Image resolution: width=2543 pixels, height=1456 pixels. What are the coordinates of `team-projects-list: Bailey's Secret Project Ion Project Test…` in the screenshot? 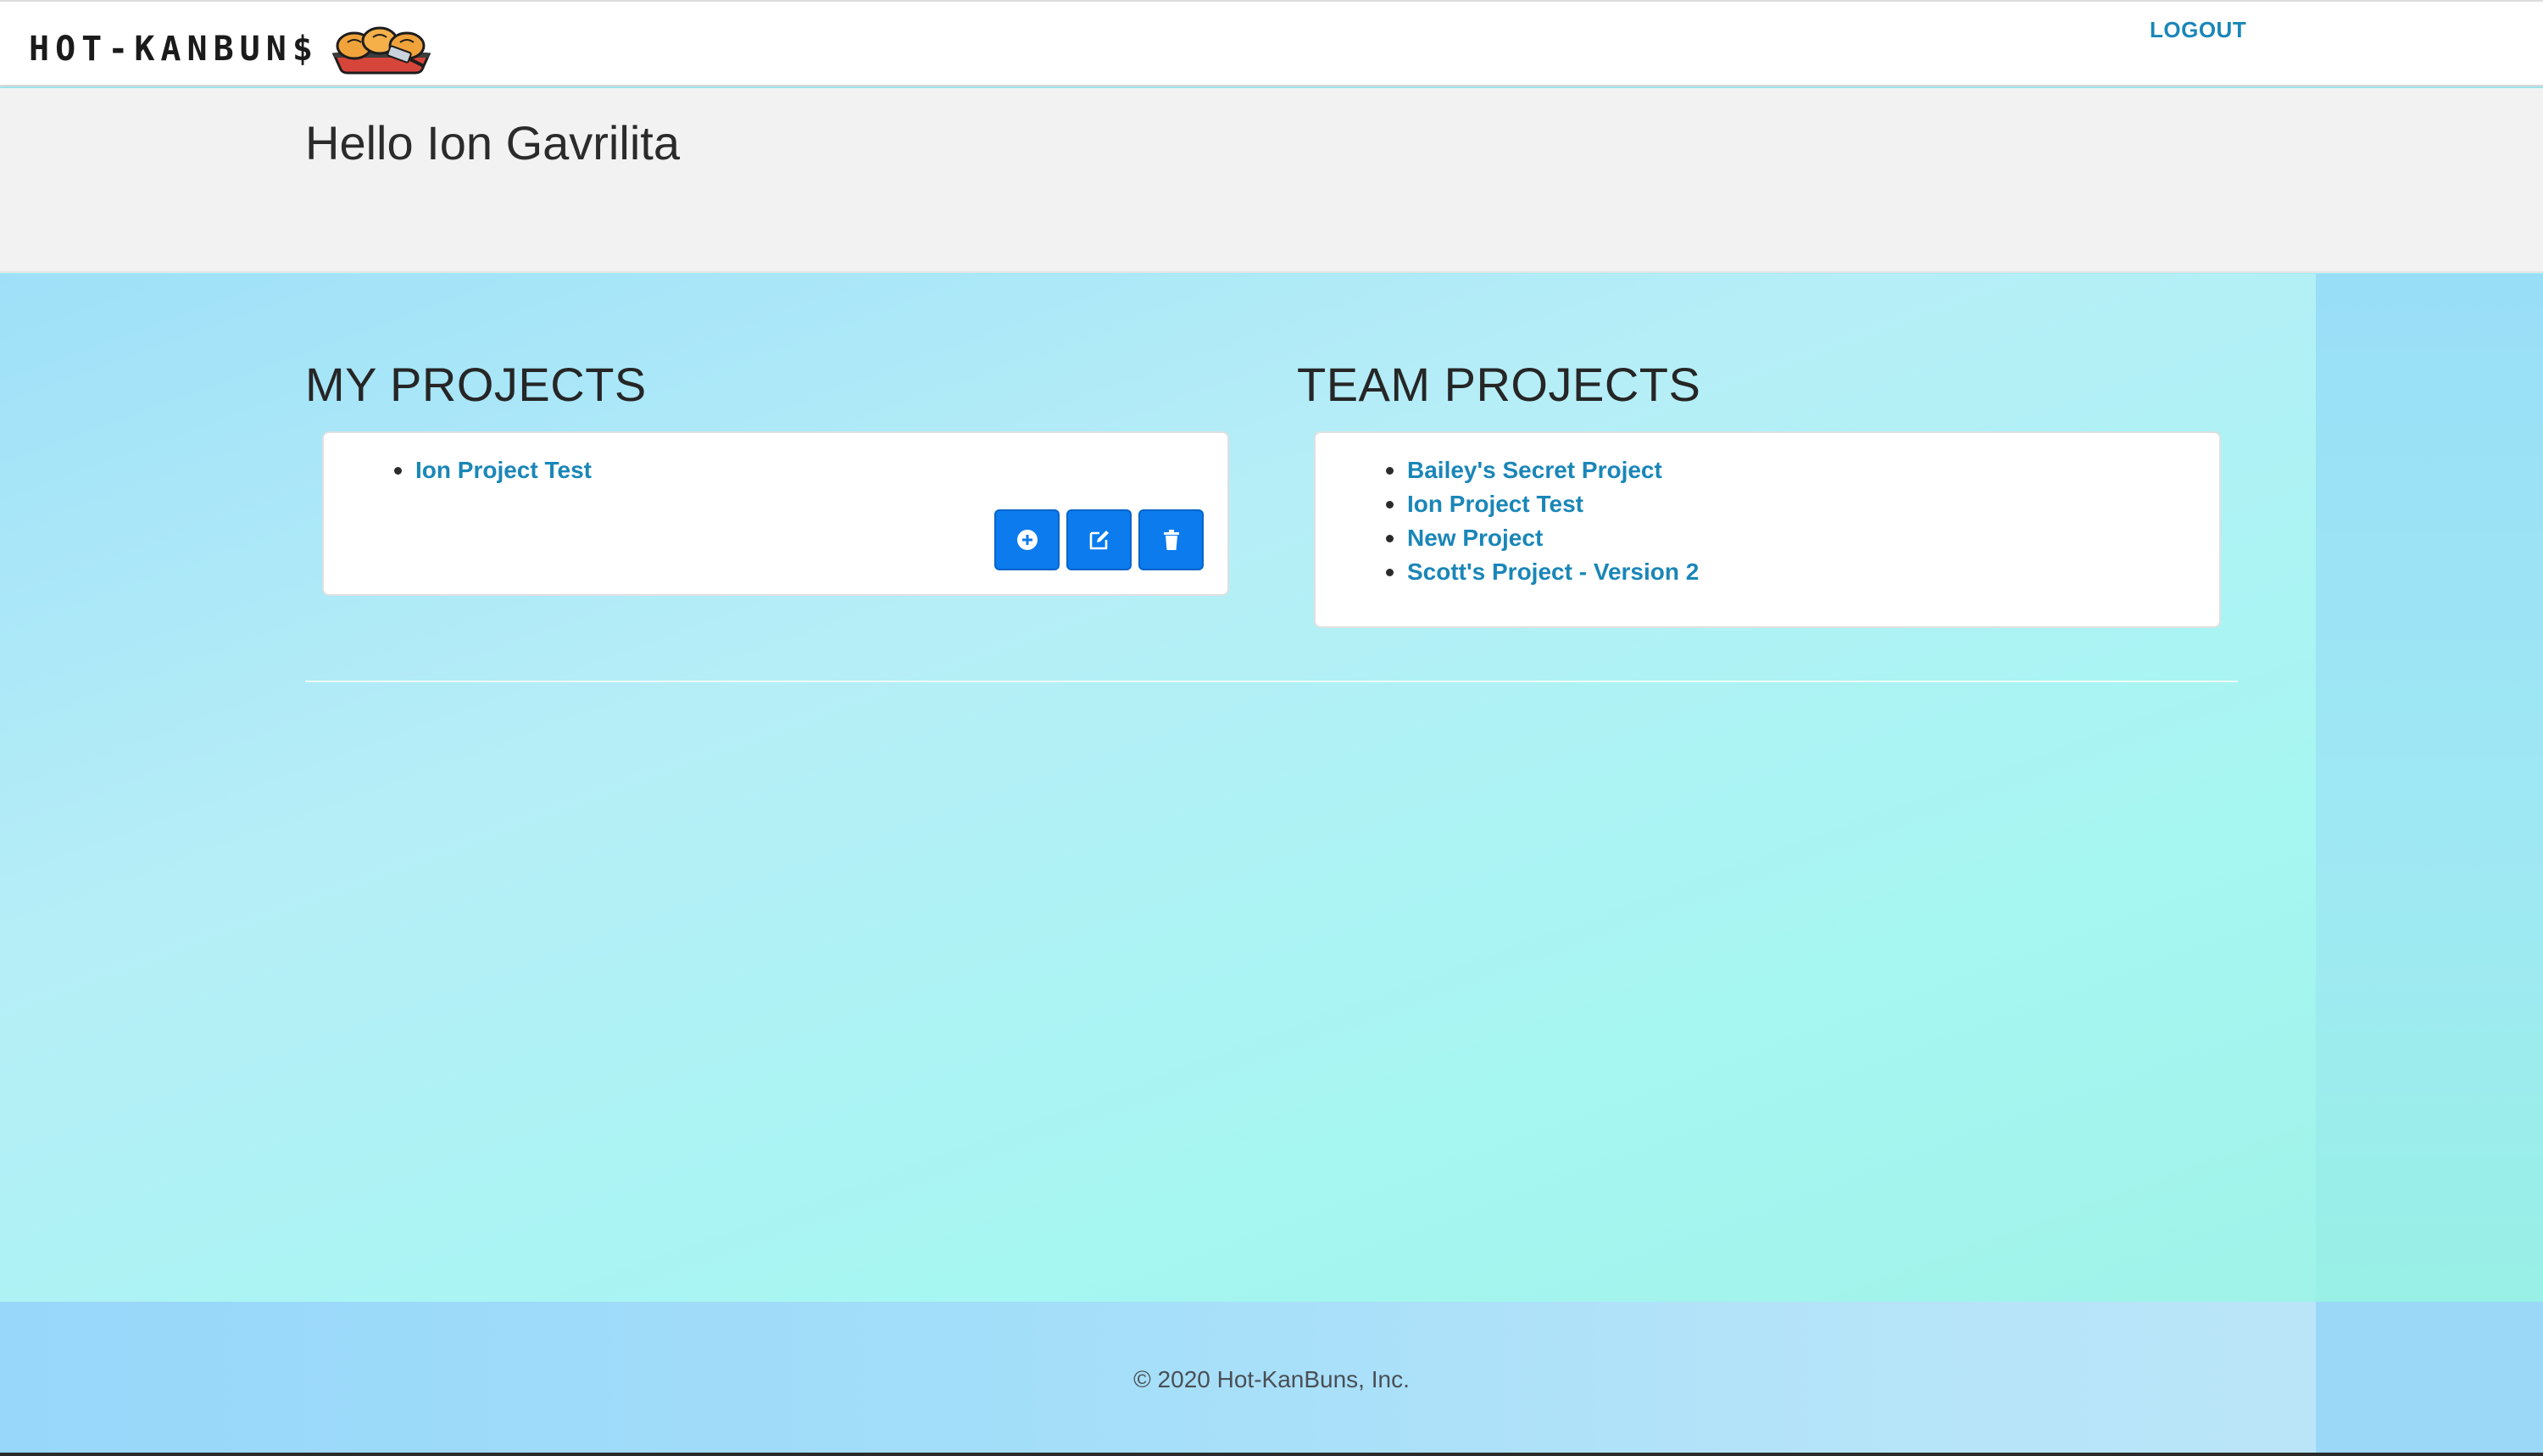 It's located at (1542, 521).